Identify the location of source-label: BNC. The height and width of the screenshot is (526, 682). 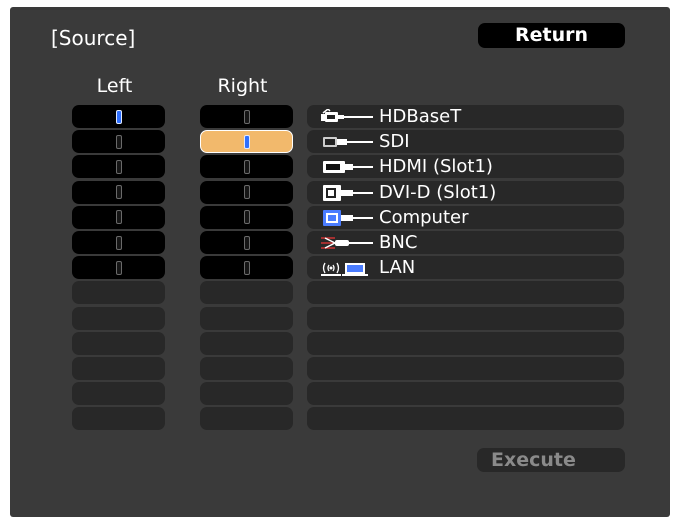
(398, 242).